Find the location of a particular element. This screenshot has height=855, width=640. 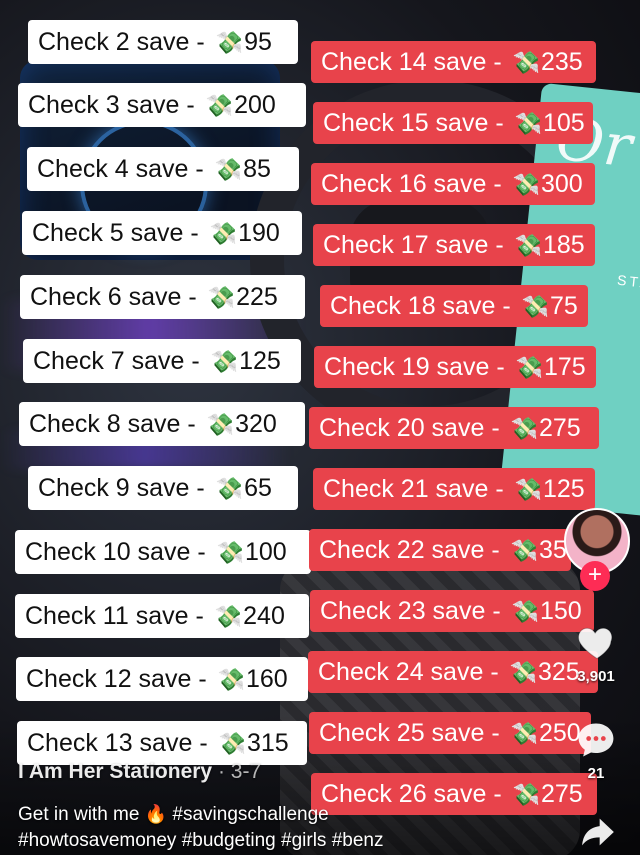

check-label-red: Check 16 save - 💸300 is located at coordinates (453, 184).